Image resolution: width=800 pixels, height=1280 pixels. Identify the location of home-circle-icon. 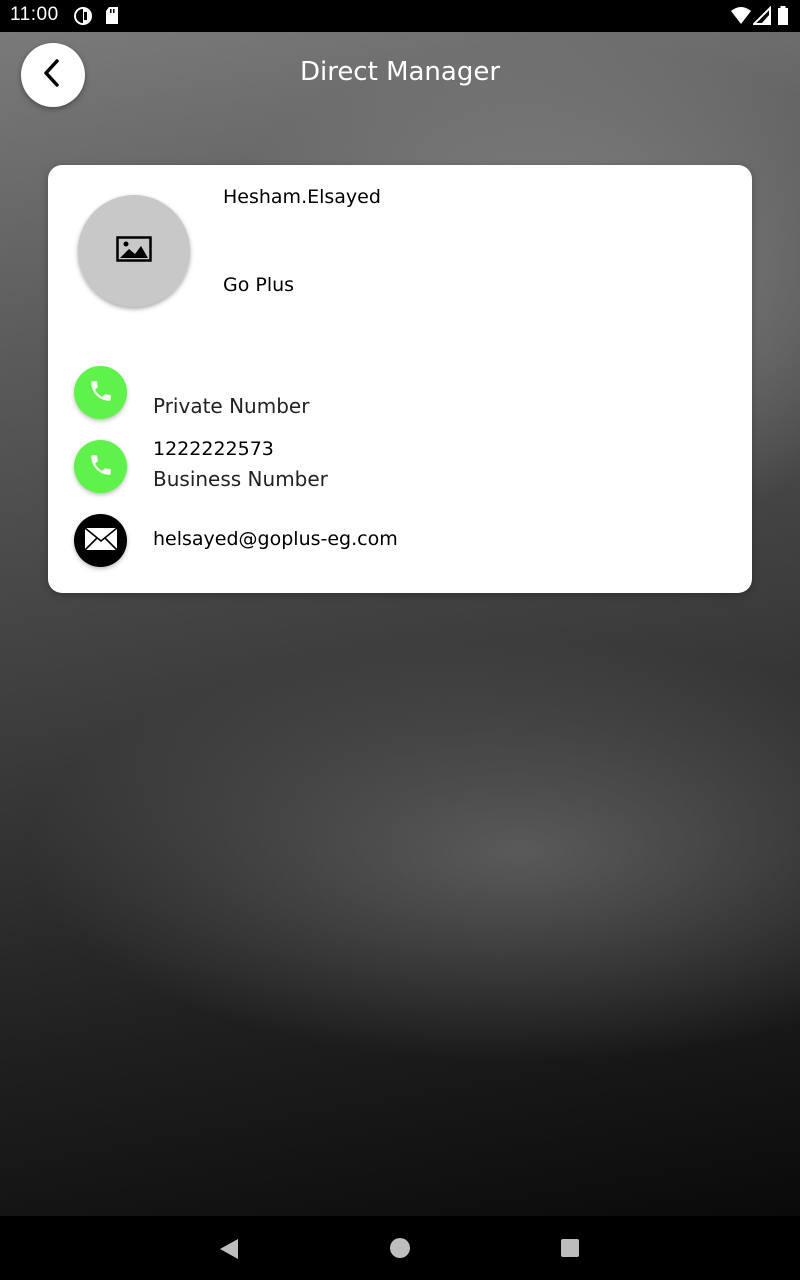
(400, 1250).